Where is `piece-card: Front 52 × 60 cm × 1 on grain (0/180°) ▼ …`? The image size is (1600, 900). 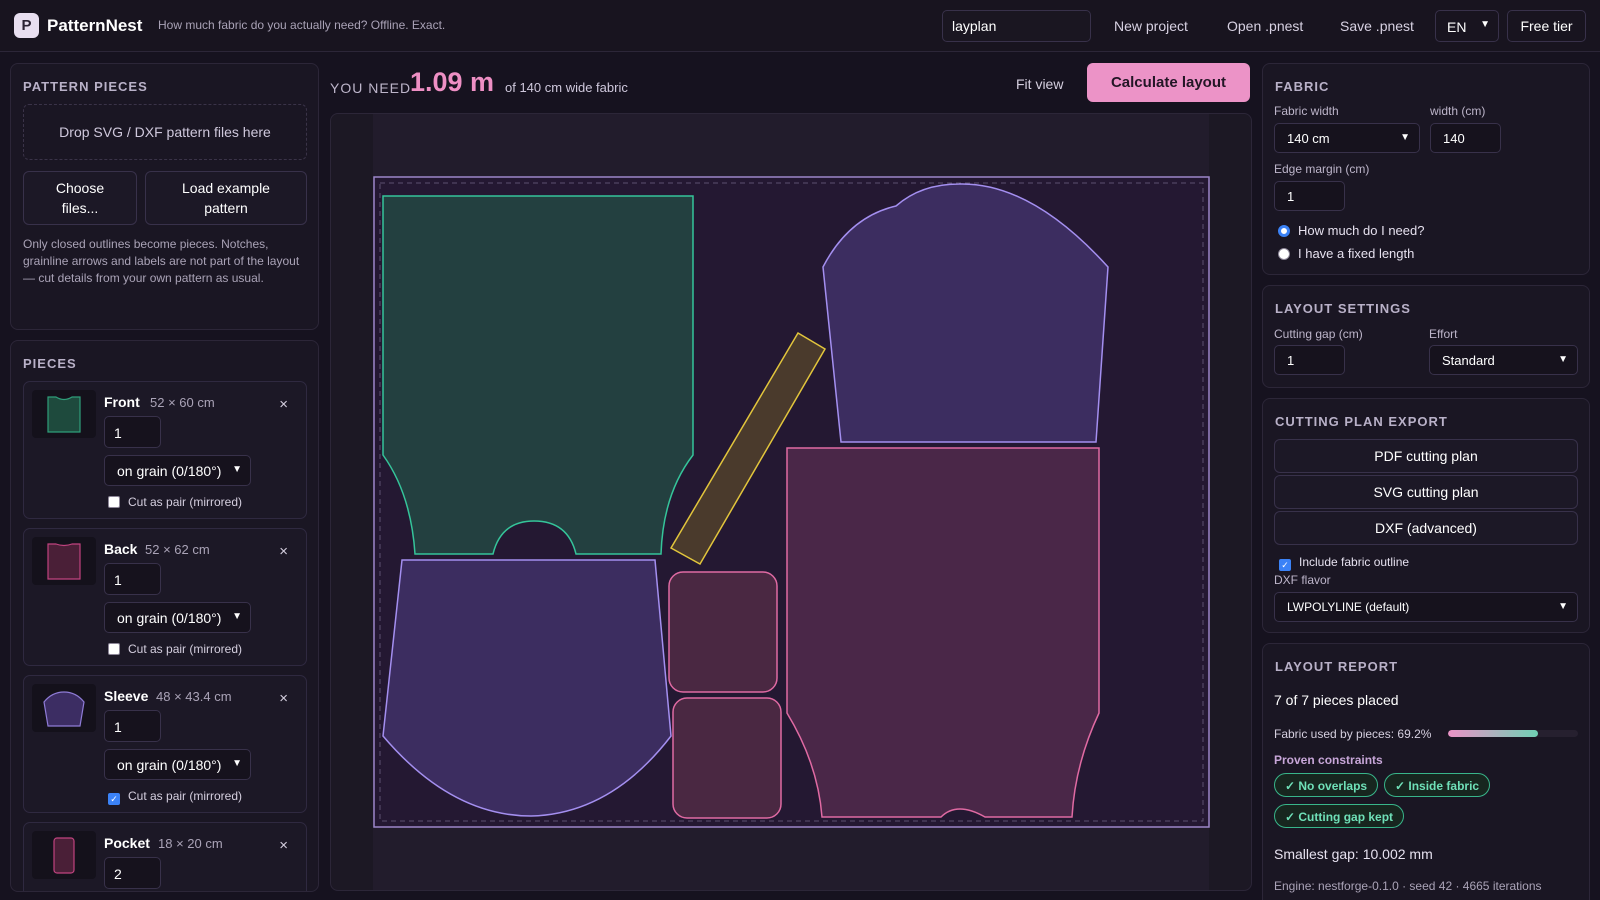 piece-card: Front 52 × 60 cm × 1 on grain (0/180°) ▼ … is located at coordinates (165, 450).